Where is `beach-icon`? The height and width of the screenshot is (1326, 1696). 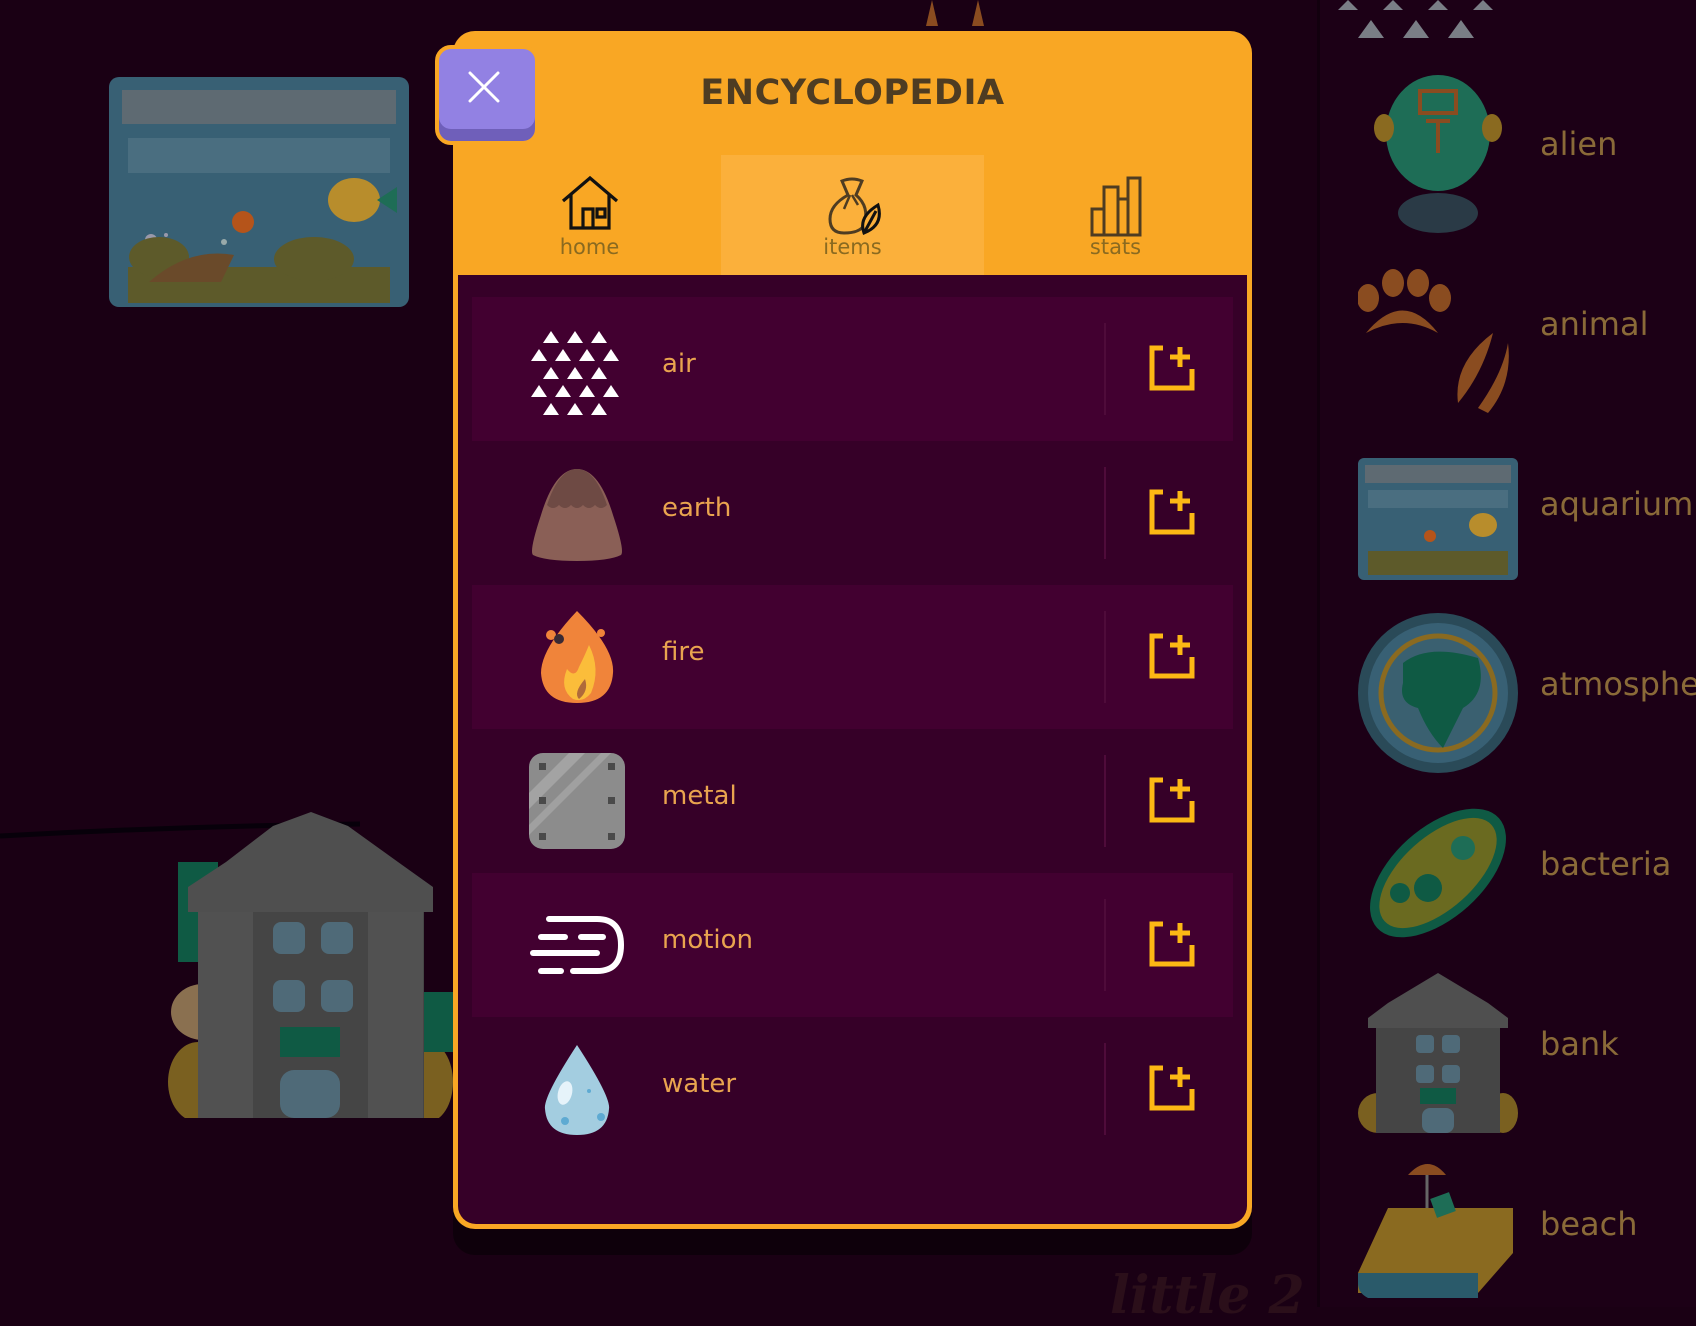 beach-icon is located at coordinates (1435, 1231).